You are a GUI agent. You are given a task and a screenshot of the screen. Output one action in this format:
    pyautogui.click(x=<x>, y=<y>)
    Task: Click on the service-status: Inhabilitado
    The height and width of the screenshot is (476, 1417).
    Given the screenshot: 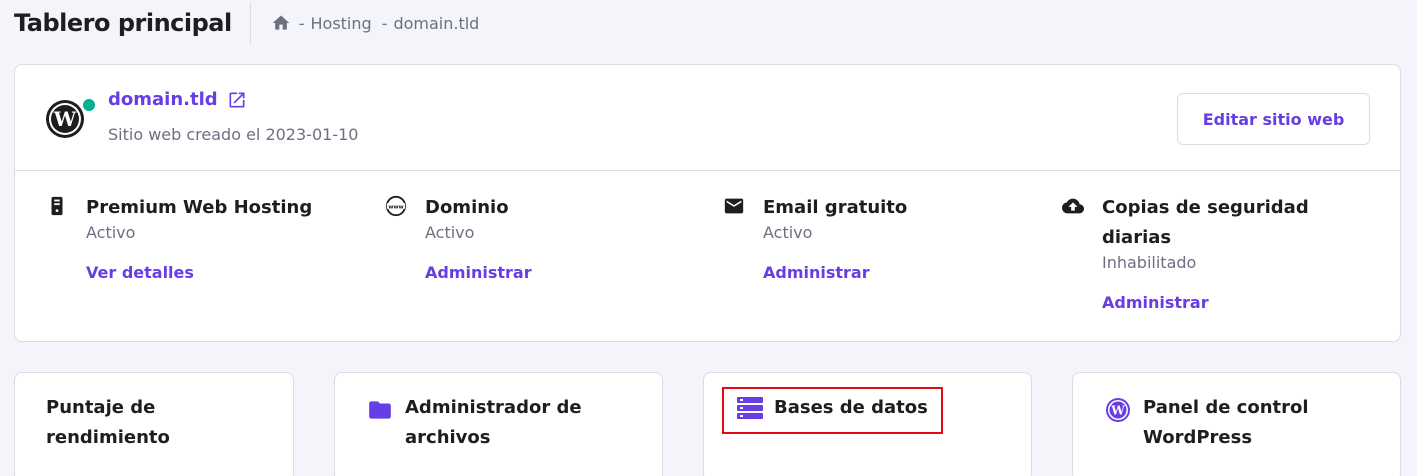 What is the action you would take?
    pyautogui.click(x=1149, y=262)
    